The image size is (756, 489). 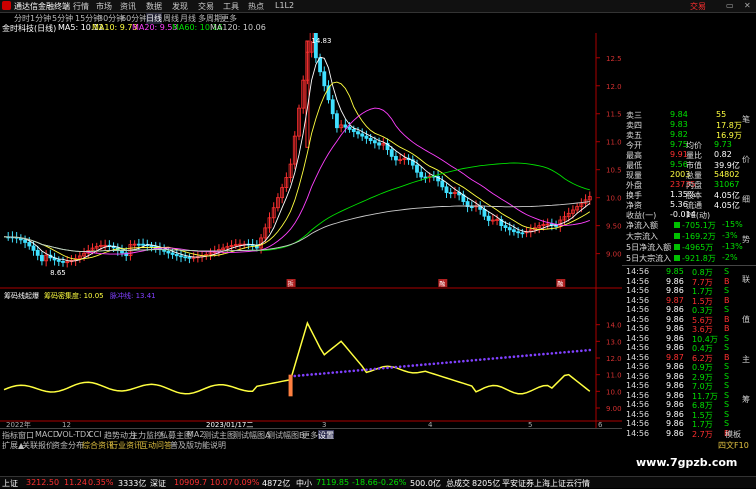 I want to click on extension-tab: 资金分布, so click(x=68, y=445).